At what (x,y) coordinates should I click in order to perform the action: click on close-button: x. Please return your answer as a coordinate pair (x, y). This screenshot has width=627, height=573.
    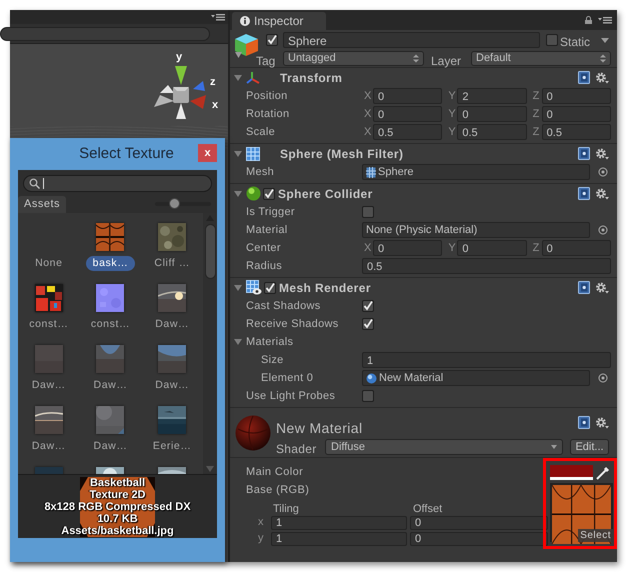
    Looking at the image, I should click on (207, 153).